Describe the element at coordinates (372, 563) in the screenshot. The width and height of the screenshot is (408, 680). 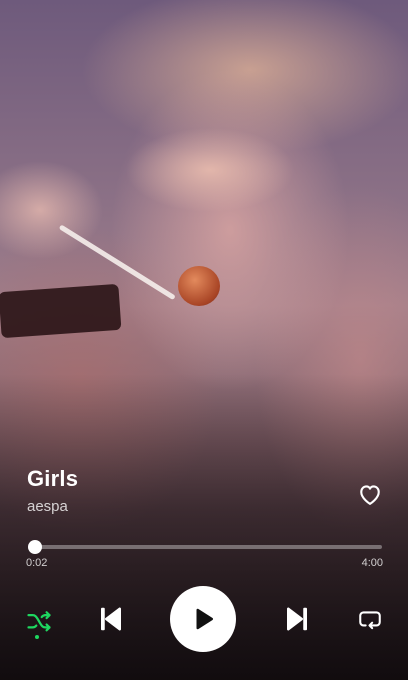
I see `total-duration: 4:00` at that location.